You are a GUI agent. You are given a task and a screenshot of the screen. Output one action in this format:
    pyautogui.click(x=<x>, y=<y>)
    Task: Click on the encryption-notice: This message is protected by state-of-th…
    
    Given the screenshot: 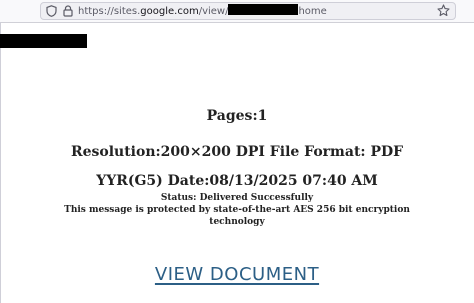 What is the action you would take?
    pyautogui.click(x=237, y=216)
    